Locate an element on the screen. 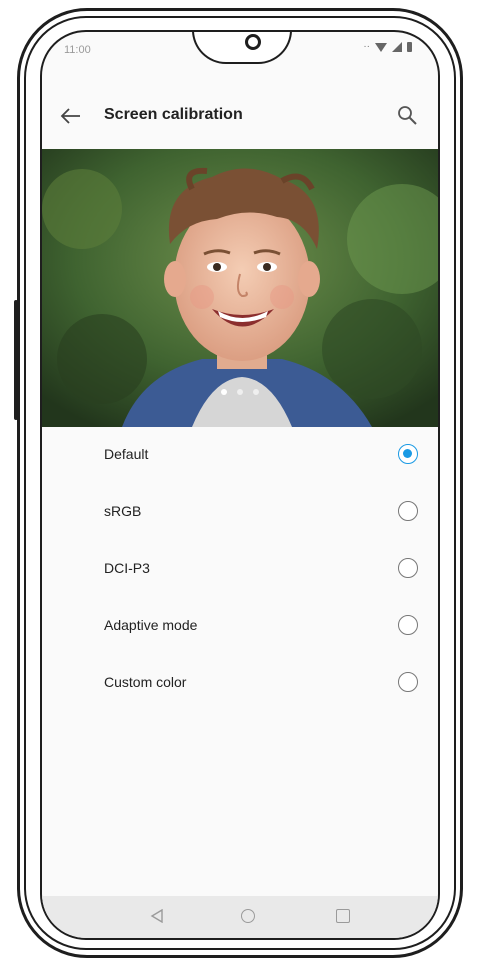  side-button is located at coordinates (16, 360).